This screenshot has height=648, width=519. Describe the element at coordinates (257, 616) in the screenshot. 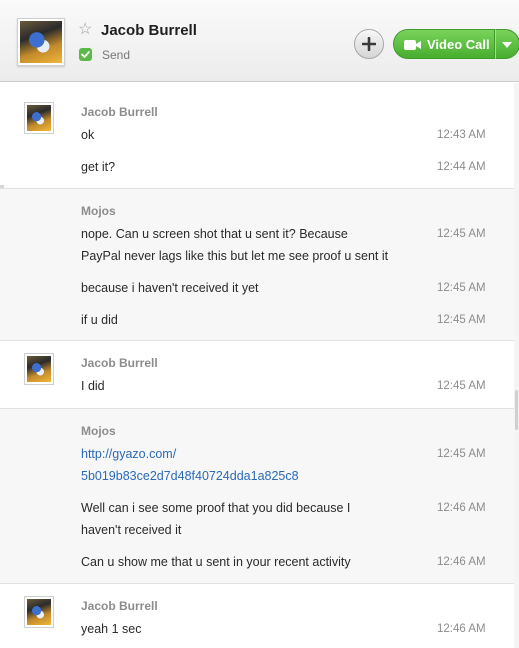

I see `message-group: Jacob Burrell yeah 1 sec 12:46 AM` at that location.